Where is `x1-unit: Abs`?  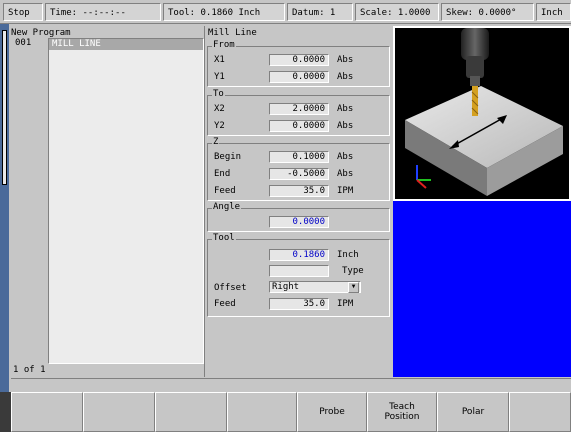 x1-unit: Abs is located at coordinates (345, 60).